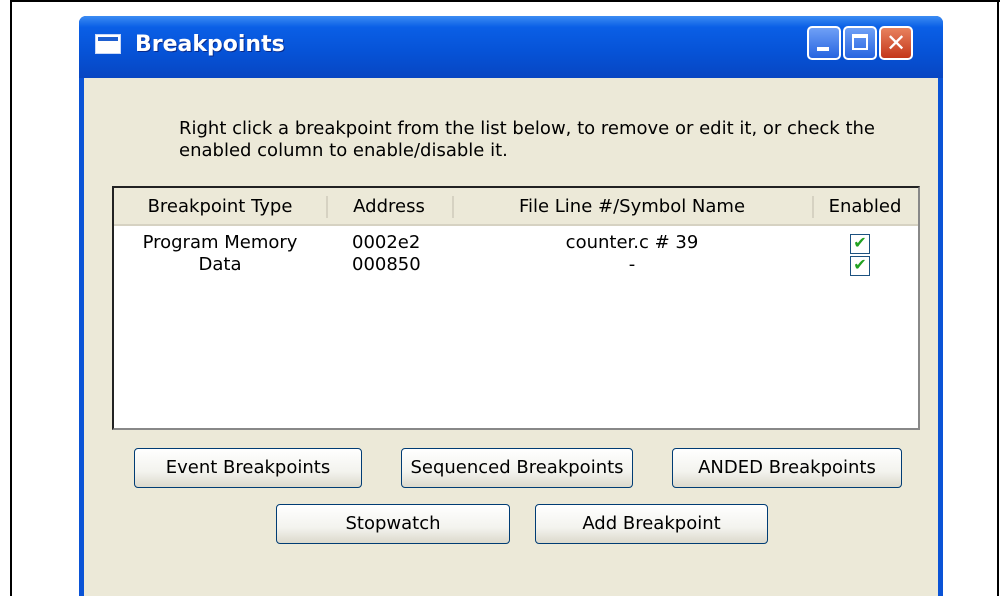  Describe the element at coordinates (220, 242) in the screenshot. I see `breakpoint-type: Program Memory` at that location.